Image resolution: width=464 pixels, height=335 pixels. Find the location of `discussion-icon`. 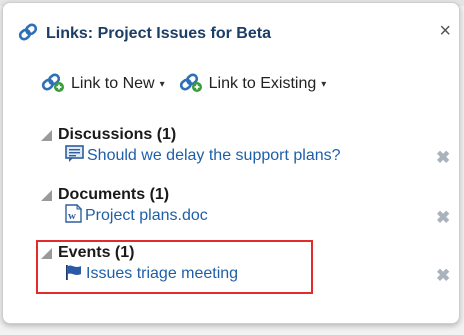

discussion-icon is located at coordinates (74, 156).